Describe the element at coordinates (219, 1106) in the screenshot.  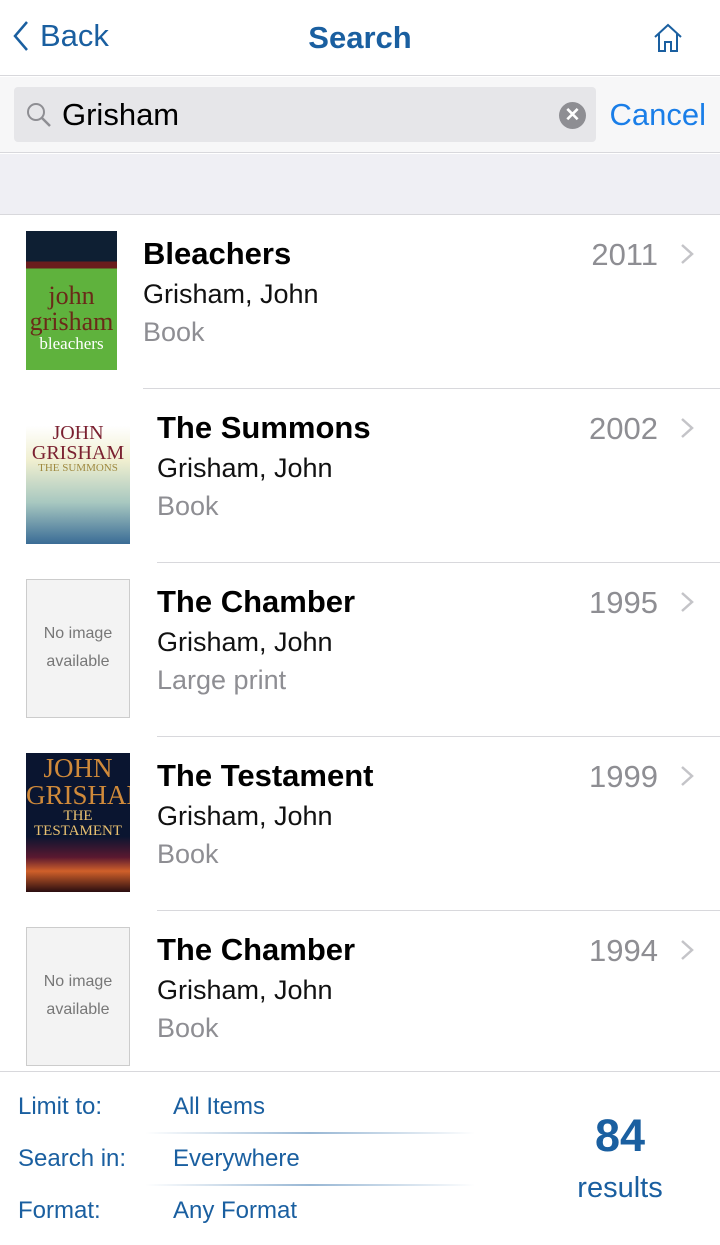
I see `filter-value: All Items` at that location.